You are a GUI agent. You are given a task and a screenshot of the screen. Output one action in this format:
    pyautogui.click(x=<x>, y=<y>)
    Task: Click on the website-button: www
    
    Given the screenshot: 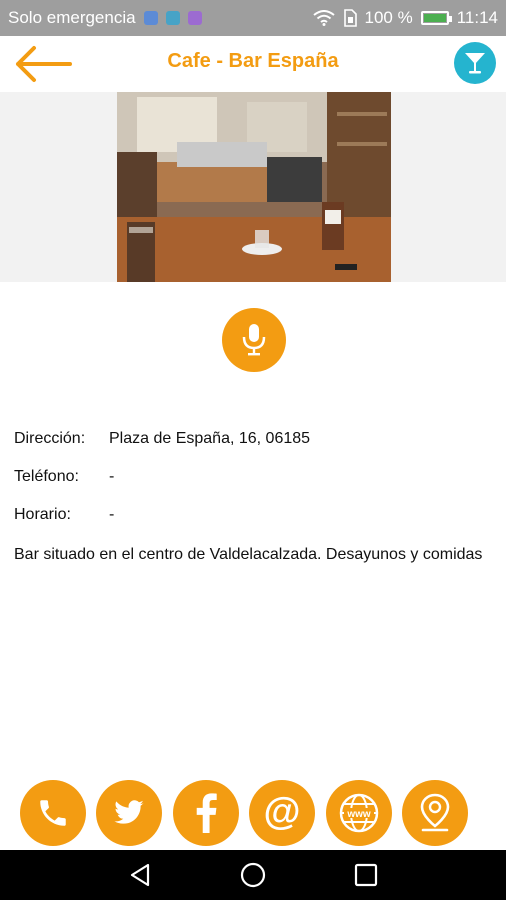 What is the action you would take?
    pyautogui.click(x=359, y=813)
    